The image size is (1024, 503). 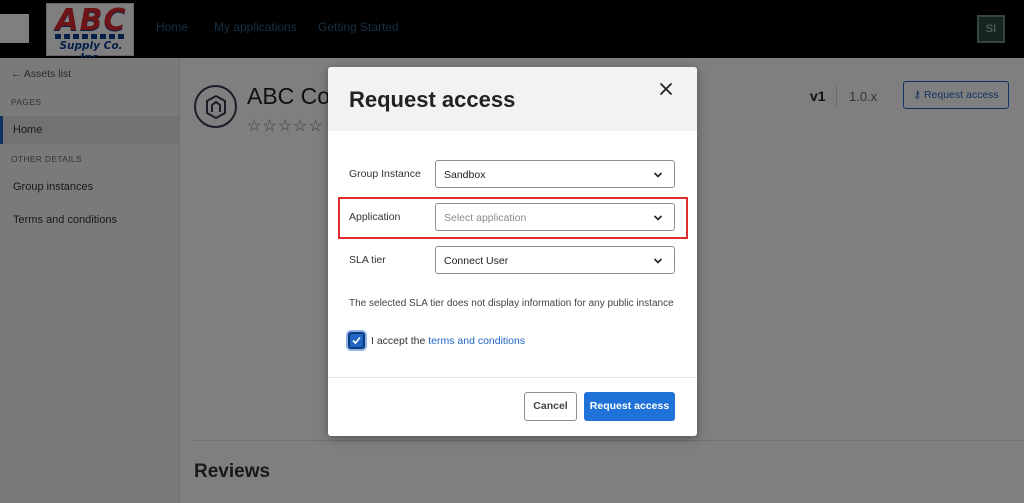 I want to click on group-instance-select: Sandbox, so click(x=555, y=174).